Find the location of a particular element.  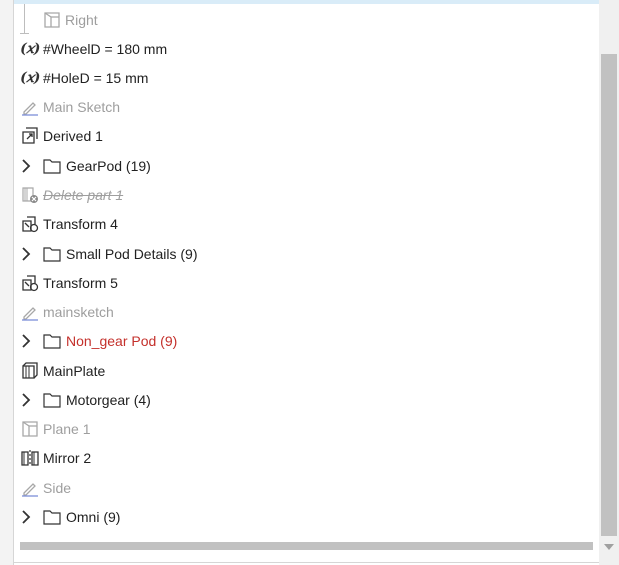

tree-item-label: Non_gear Pod (9) is located at coordinates (122, 340).